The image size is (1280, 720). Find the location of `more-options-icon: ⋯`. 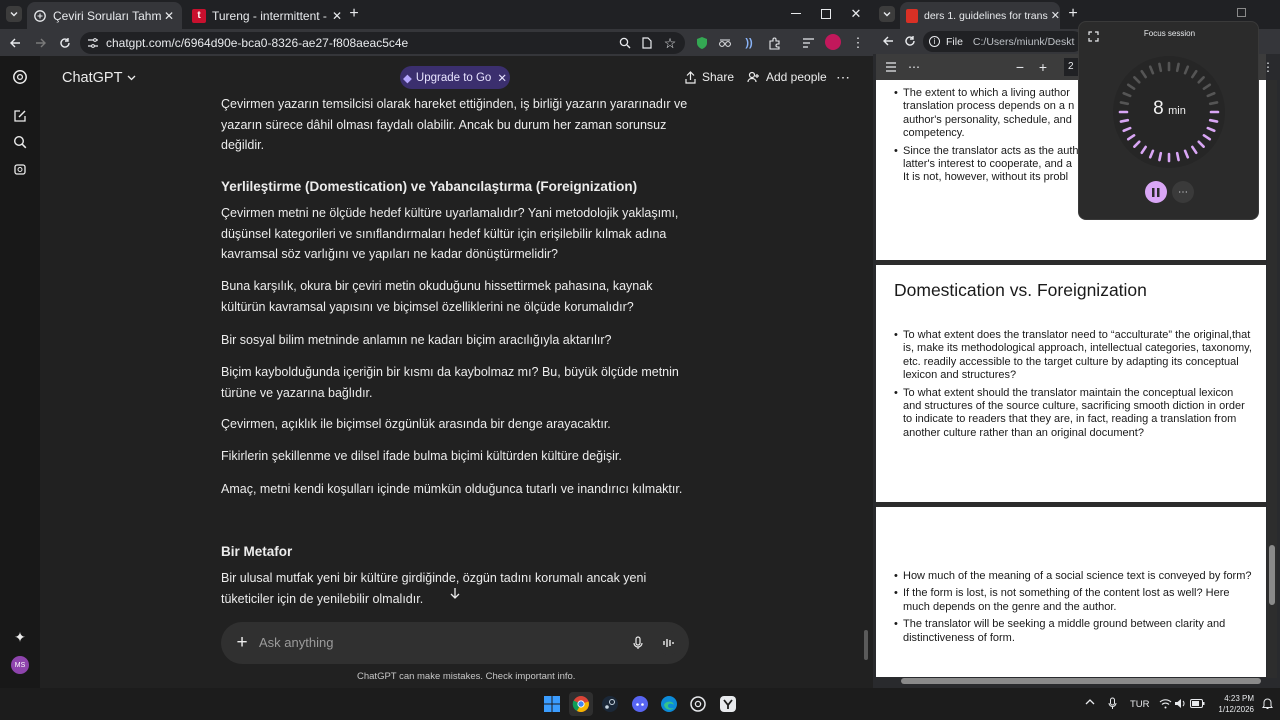

more-options-icon: ⋯ is located at coordinates (843, 77).